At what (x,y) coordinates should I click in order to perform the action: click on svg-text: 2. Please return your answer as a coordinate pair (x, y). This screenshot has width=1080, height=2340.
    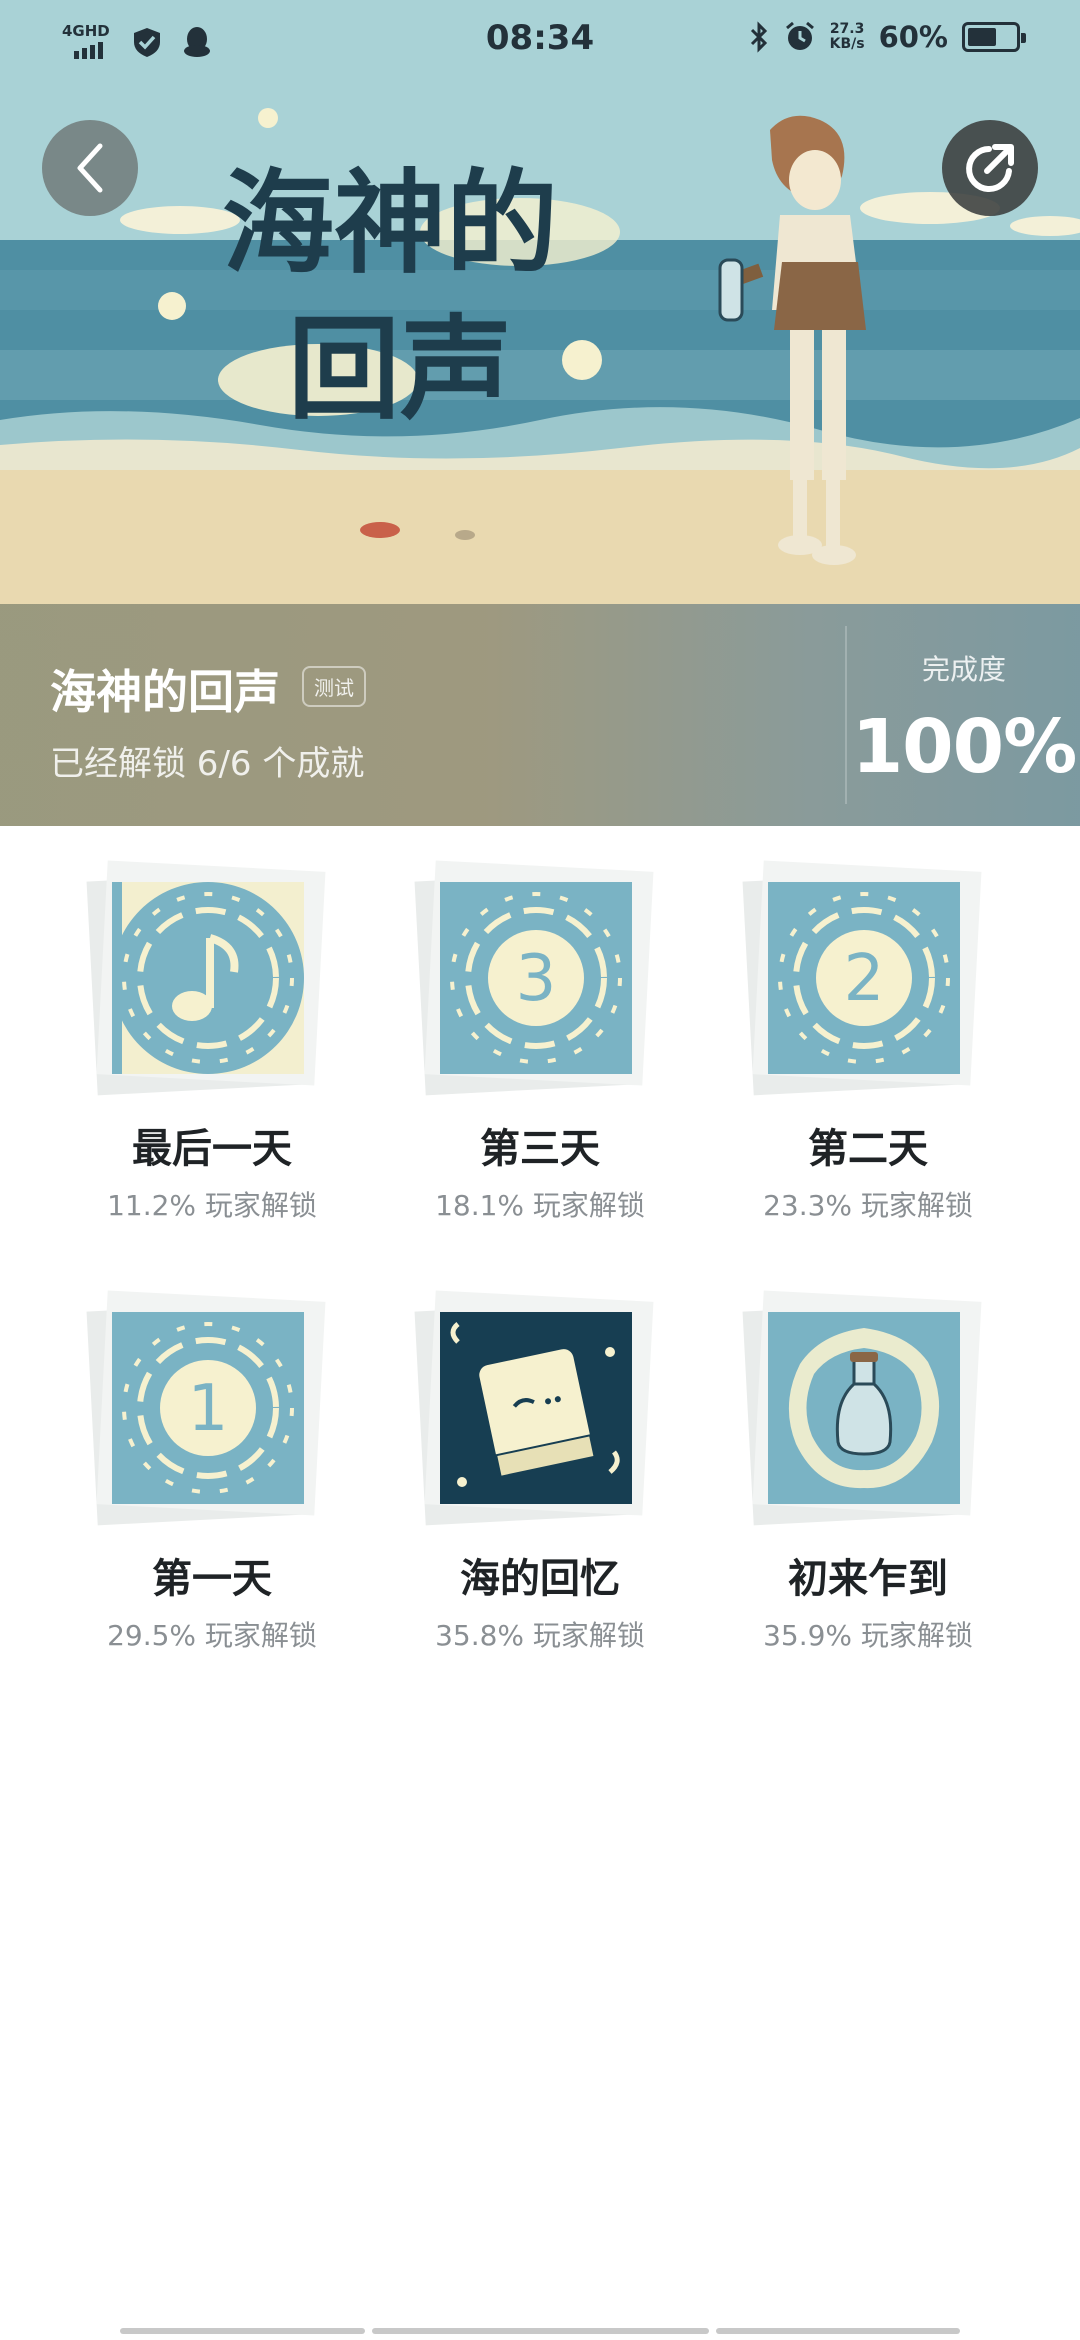
    Looking at the image, I should click on (864, 979).